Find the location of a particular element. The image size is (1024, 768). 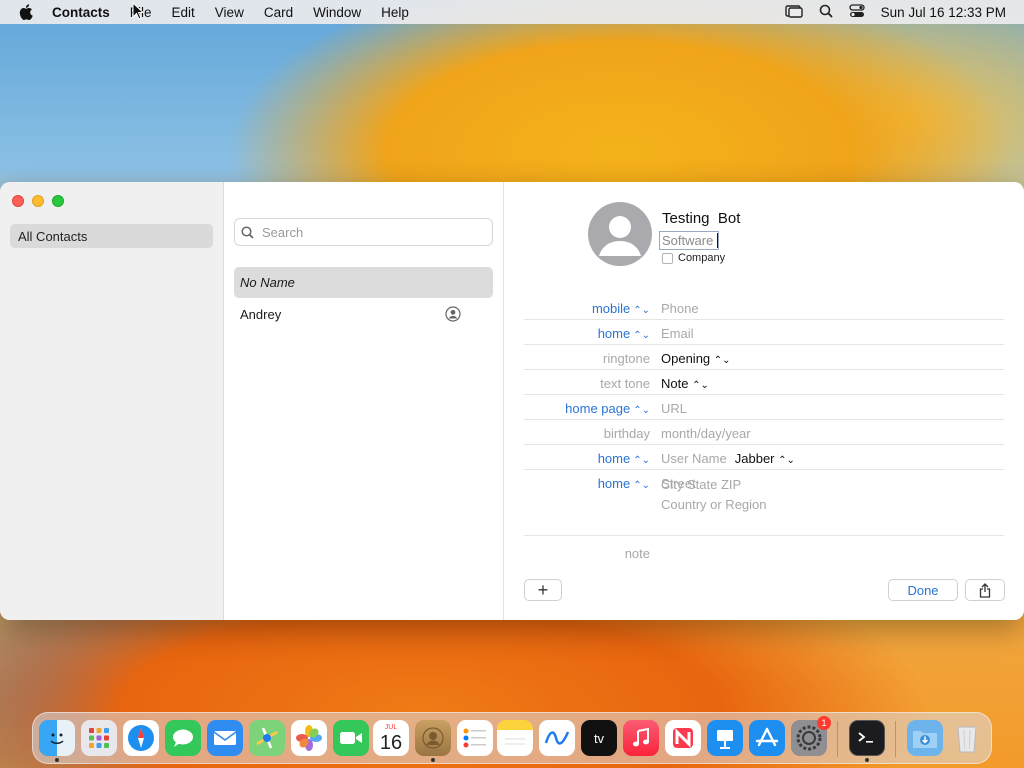

spotlight-search-icon is located at coordinates (826, 12).